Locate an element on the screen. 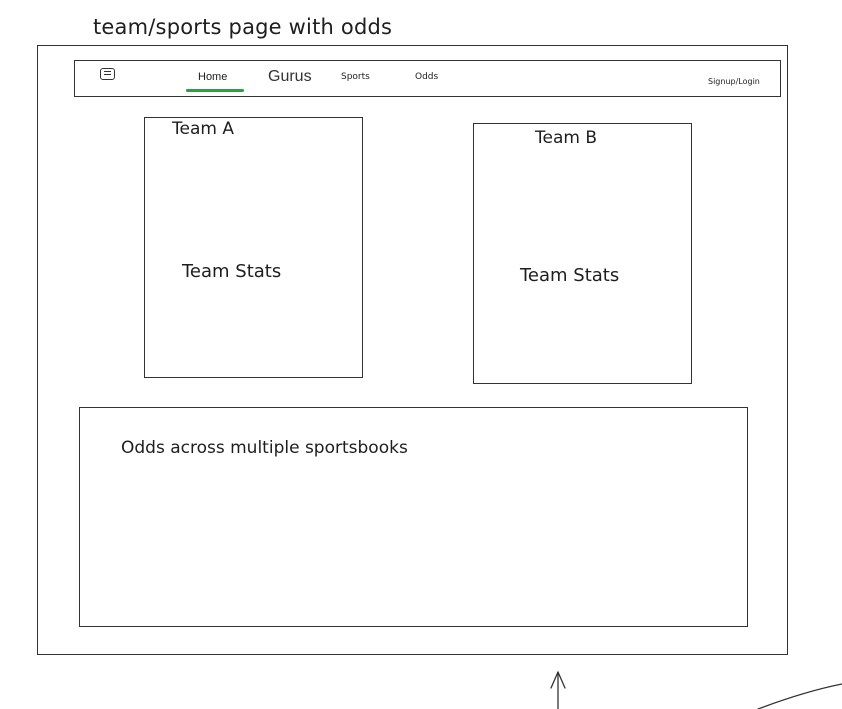  team-a-card: Team A Team Stats is located at coordinates (253, 247).